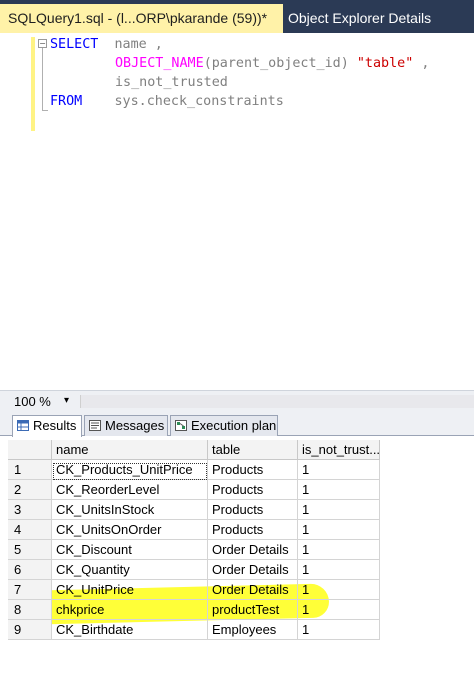 The height and width of the screenshot is (686, 474). Describe the element at coordinates (42, 79) in the screenshot. I see `outline-guide` at that location.